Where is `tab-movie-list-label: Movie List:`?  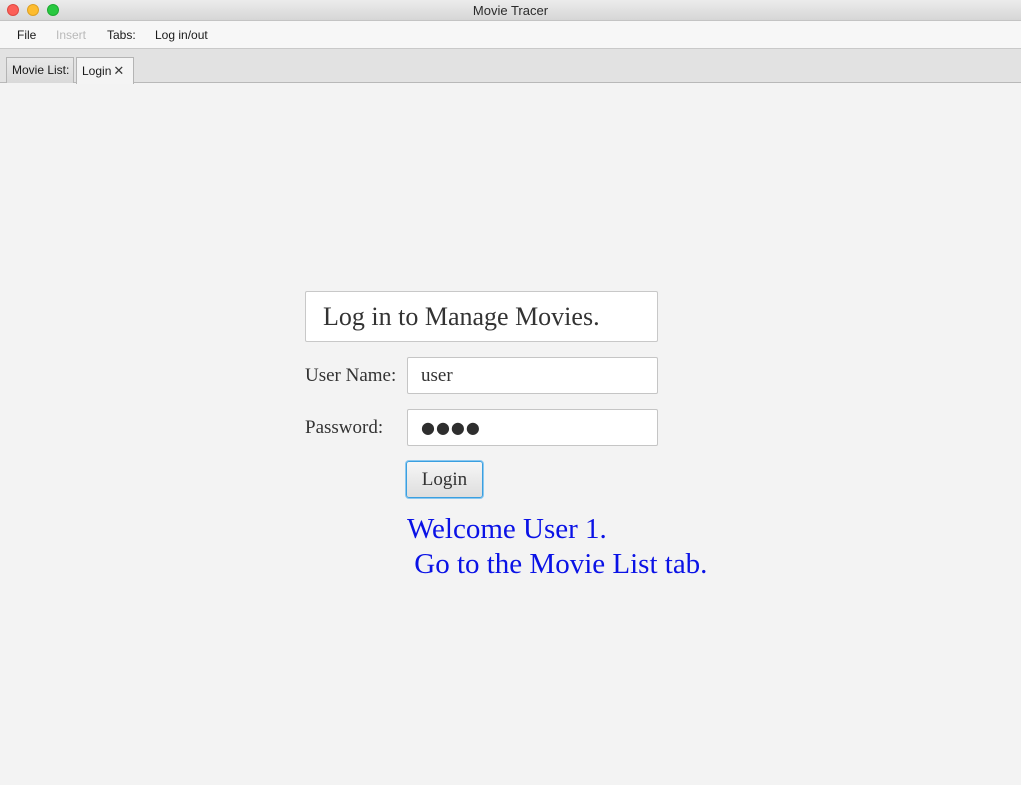 tab-movie-list-label: Movie List: is located at coordinates (41, 70).